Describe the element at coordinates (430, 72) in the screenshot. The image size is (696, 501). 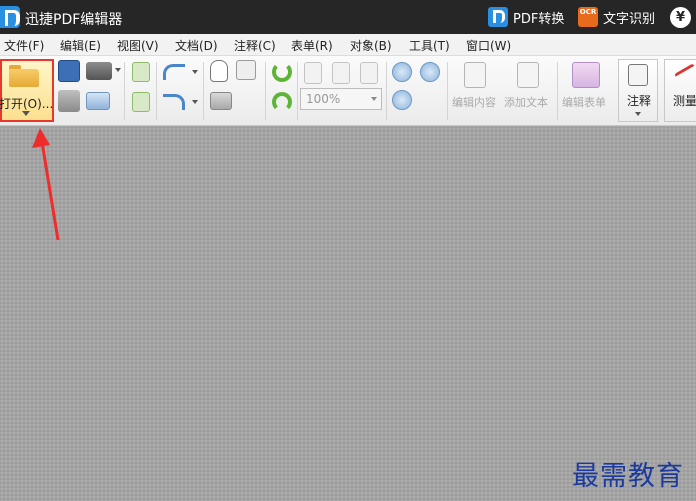
I see `zoom-out-icon` at that location.